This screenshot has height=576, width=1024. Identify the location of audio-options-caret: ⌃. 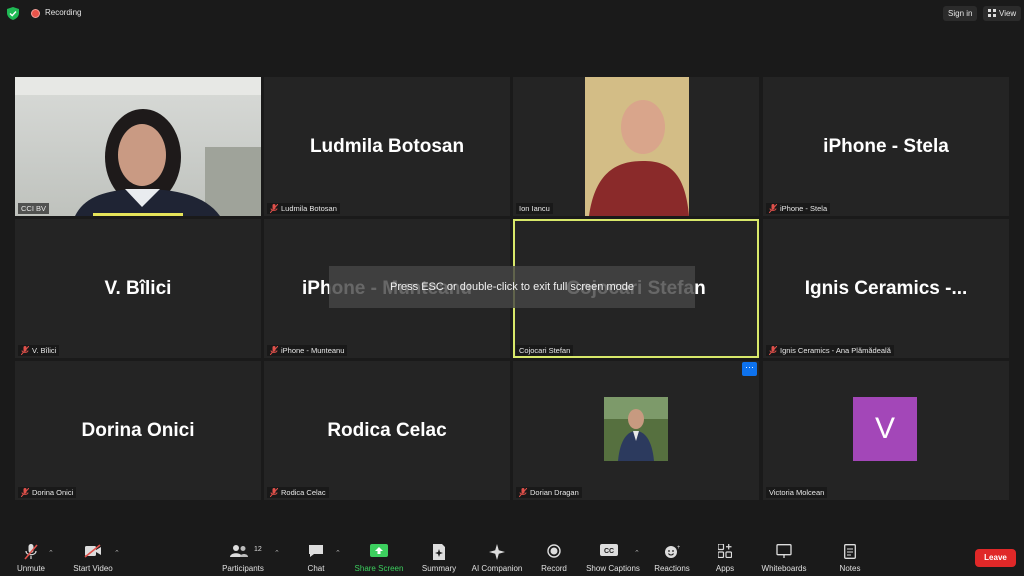
(51, 553).